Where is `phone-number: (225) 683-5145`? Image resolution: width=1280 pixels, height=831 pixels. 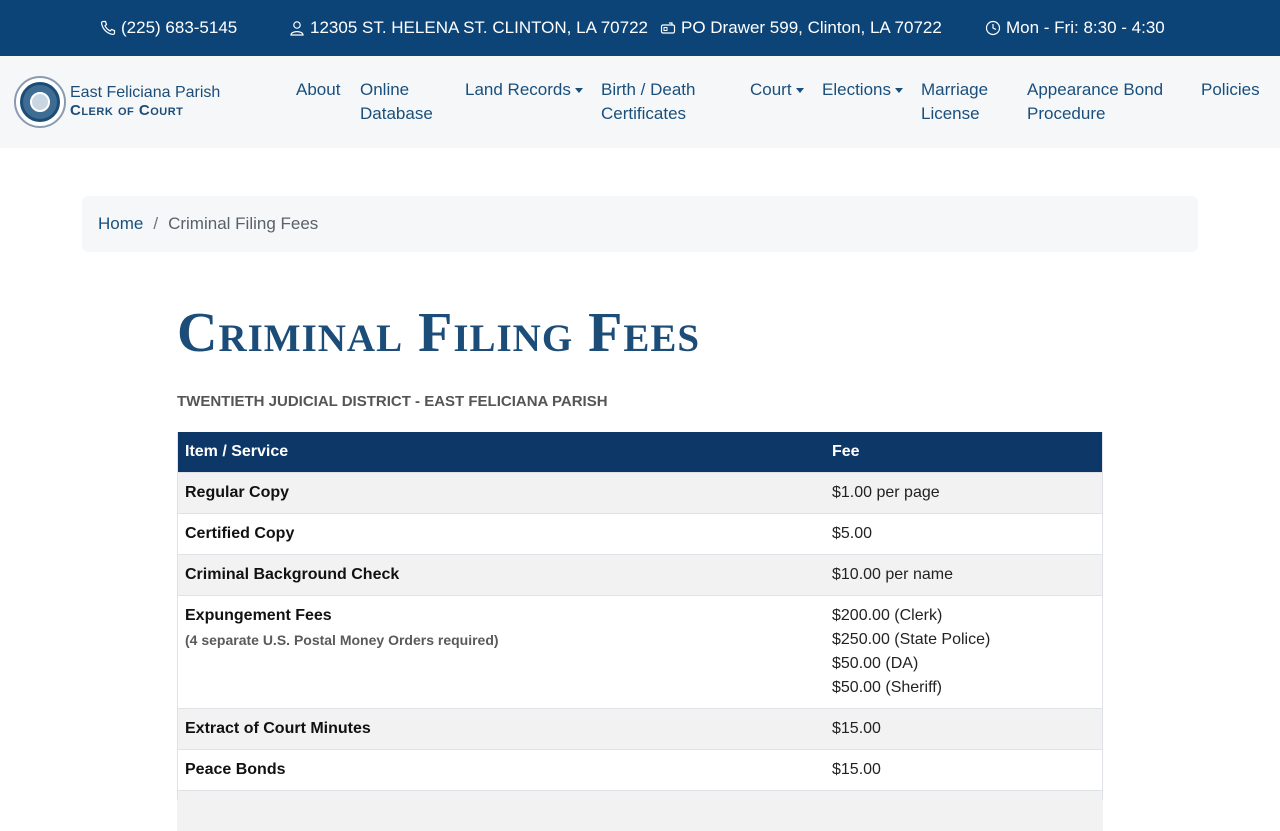
phone-number: (225) 683-5145 is located at coordinates (179, 27).